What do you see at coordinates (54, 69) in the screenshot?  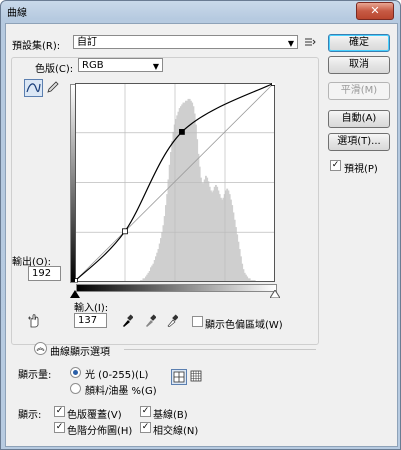 I see `channel-label: 色版(C):` at bounding box center [54, 69].